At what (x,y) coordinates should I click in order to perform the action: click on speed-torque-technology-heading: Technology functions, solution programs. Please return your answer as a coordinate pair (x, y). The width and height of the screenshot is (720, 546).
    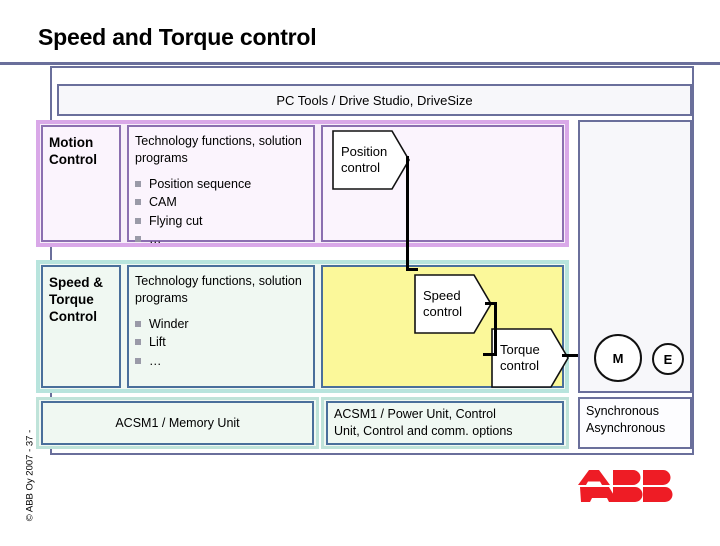
    Looking at the image, I should click on (218, 289).